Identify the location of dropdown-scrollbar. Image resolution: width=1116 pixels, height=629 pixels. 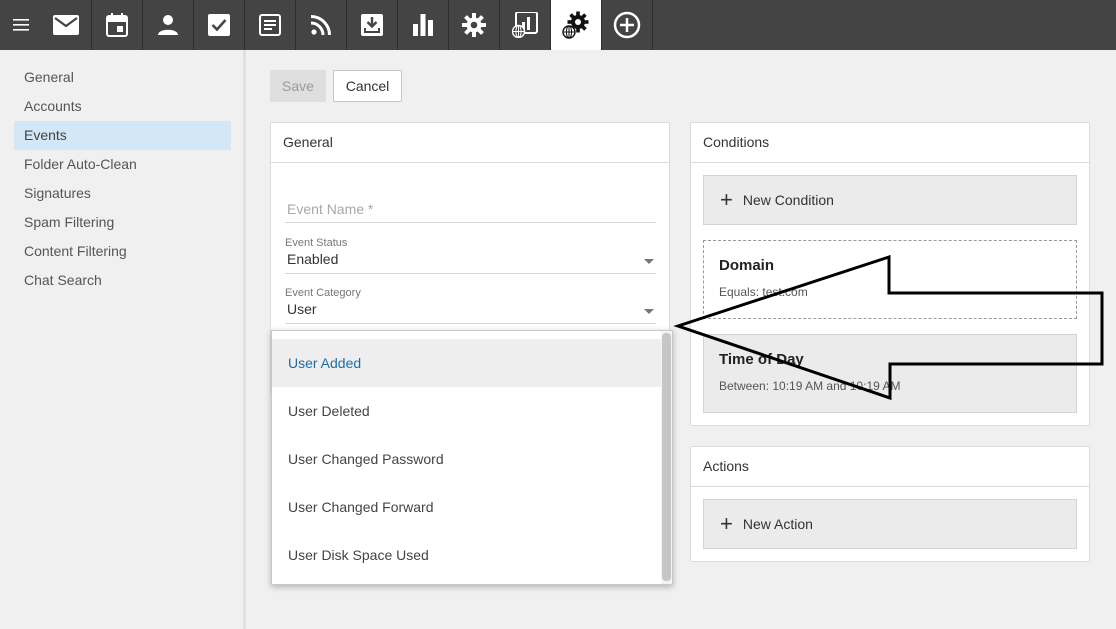
(666, 457).